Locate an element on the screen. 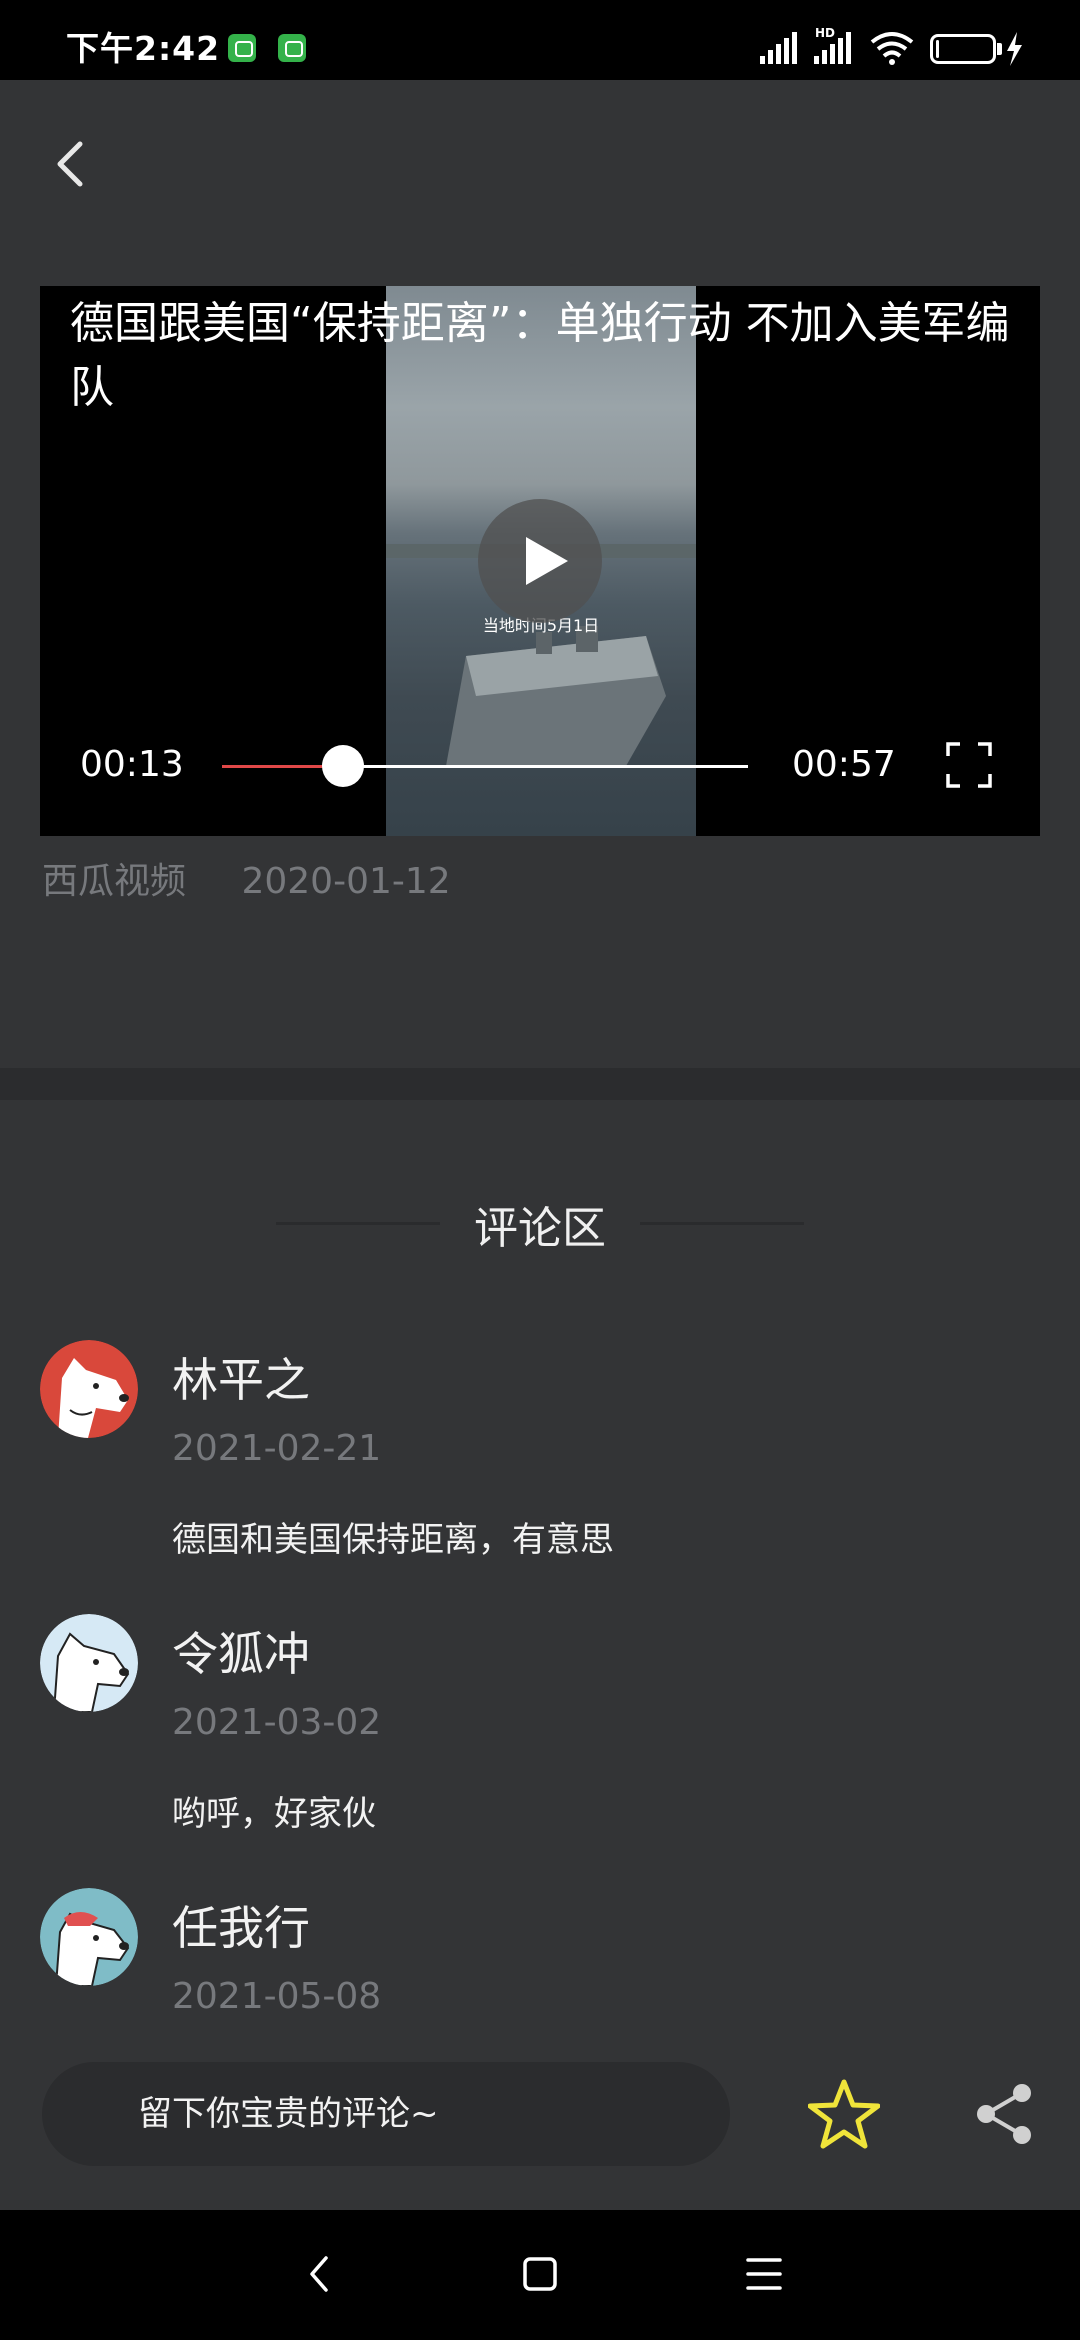  video-date: 2020-01-12 is located at coordinates (346, 881).